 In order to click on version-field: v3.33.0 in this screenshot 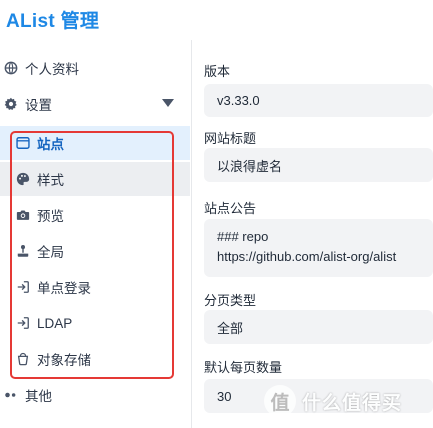, I will do `click(318, 100)`.